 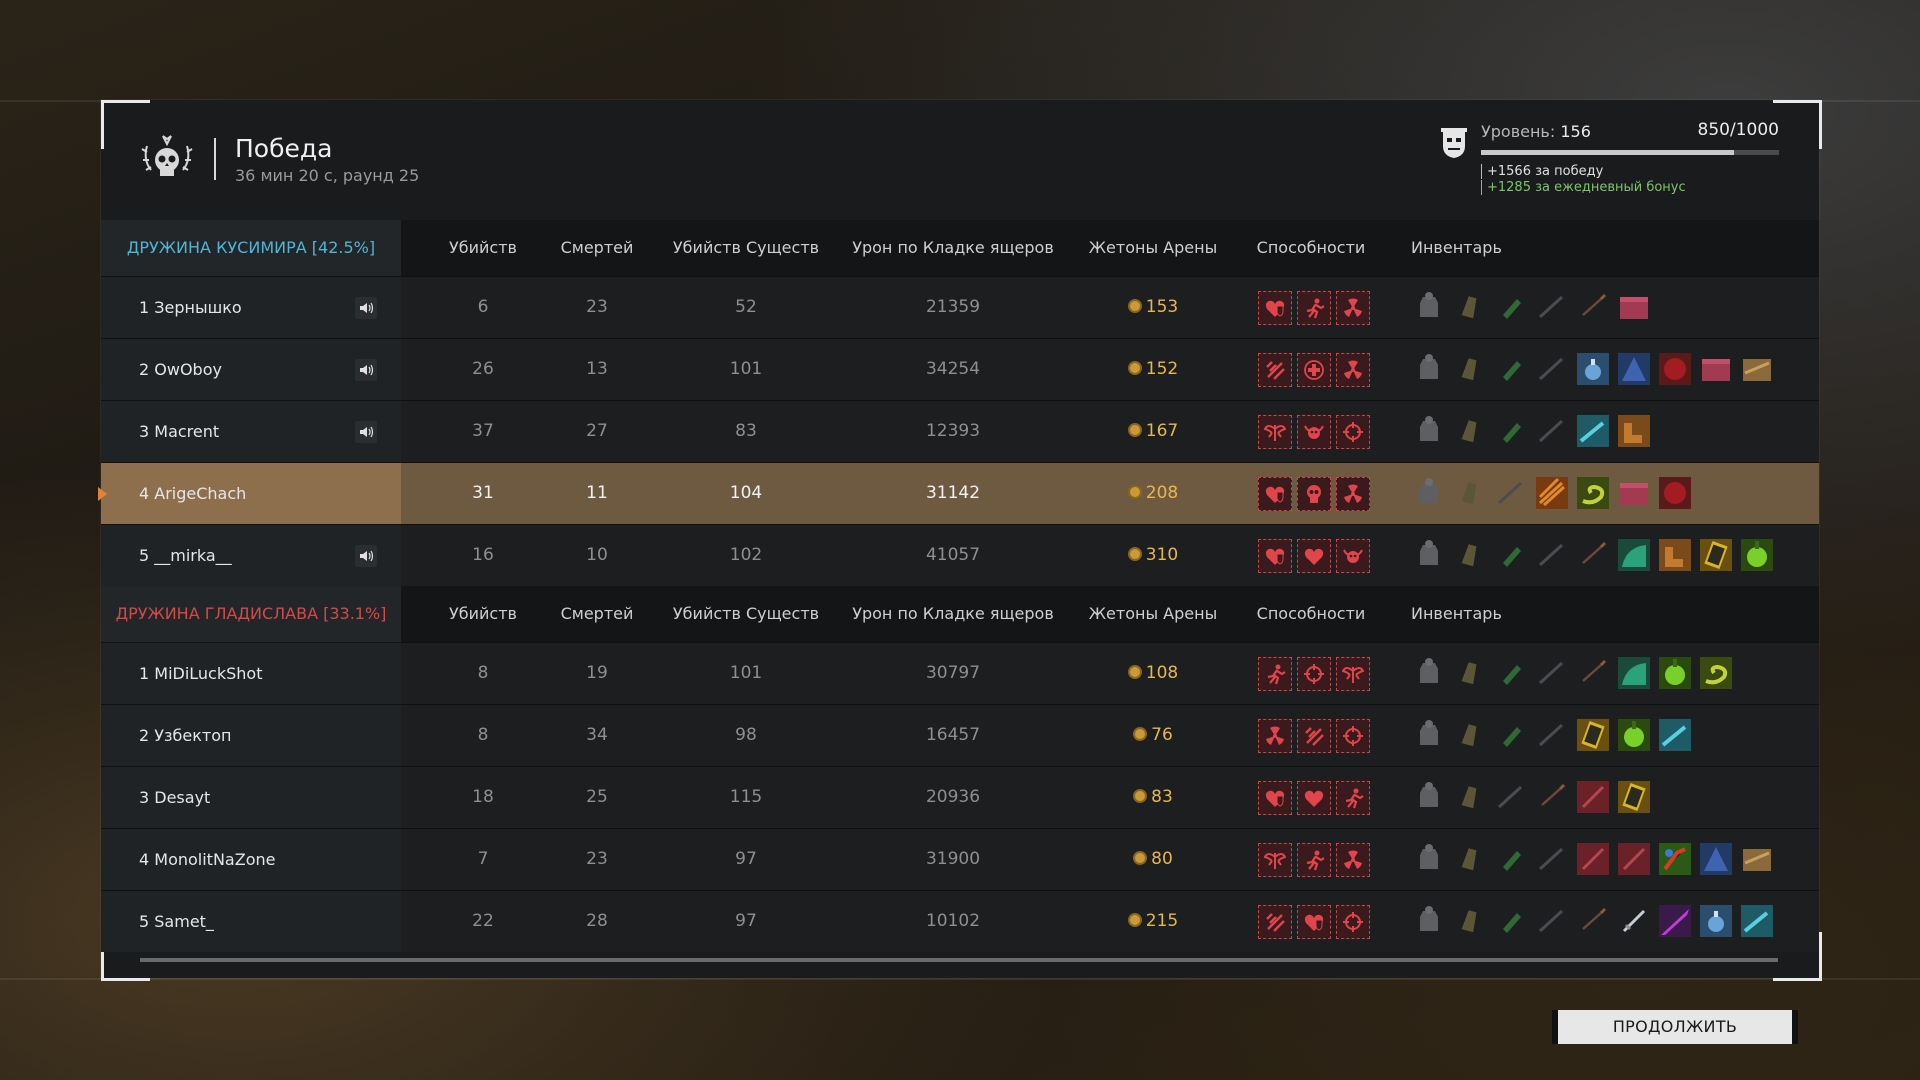 What do you see at coordinates (1552, 493) in the screenshot?
I see `claw-icon` at bounding box center [1552, 493].